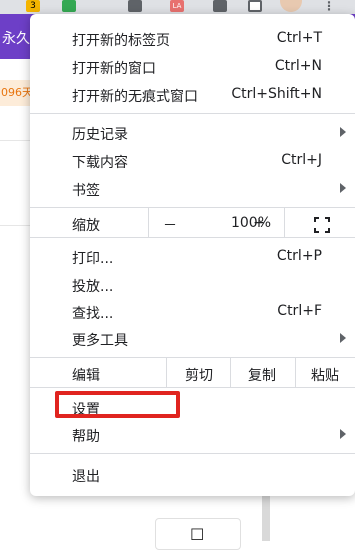  What do you see at coordinates (100, 163) in the screenshot?
I see `menu-item-label: 下载内容` at bounding box center [100, 163].